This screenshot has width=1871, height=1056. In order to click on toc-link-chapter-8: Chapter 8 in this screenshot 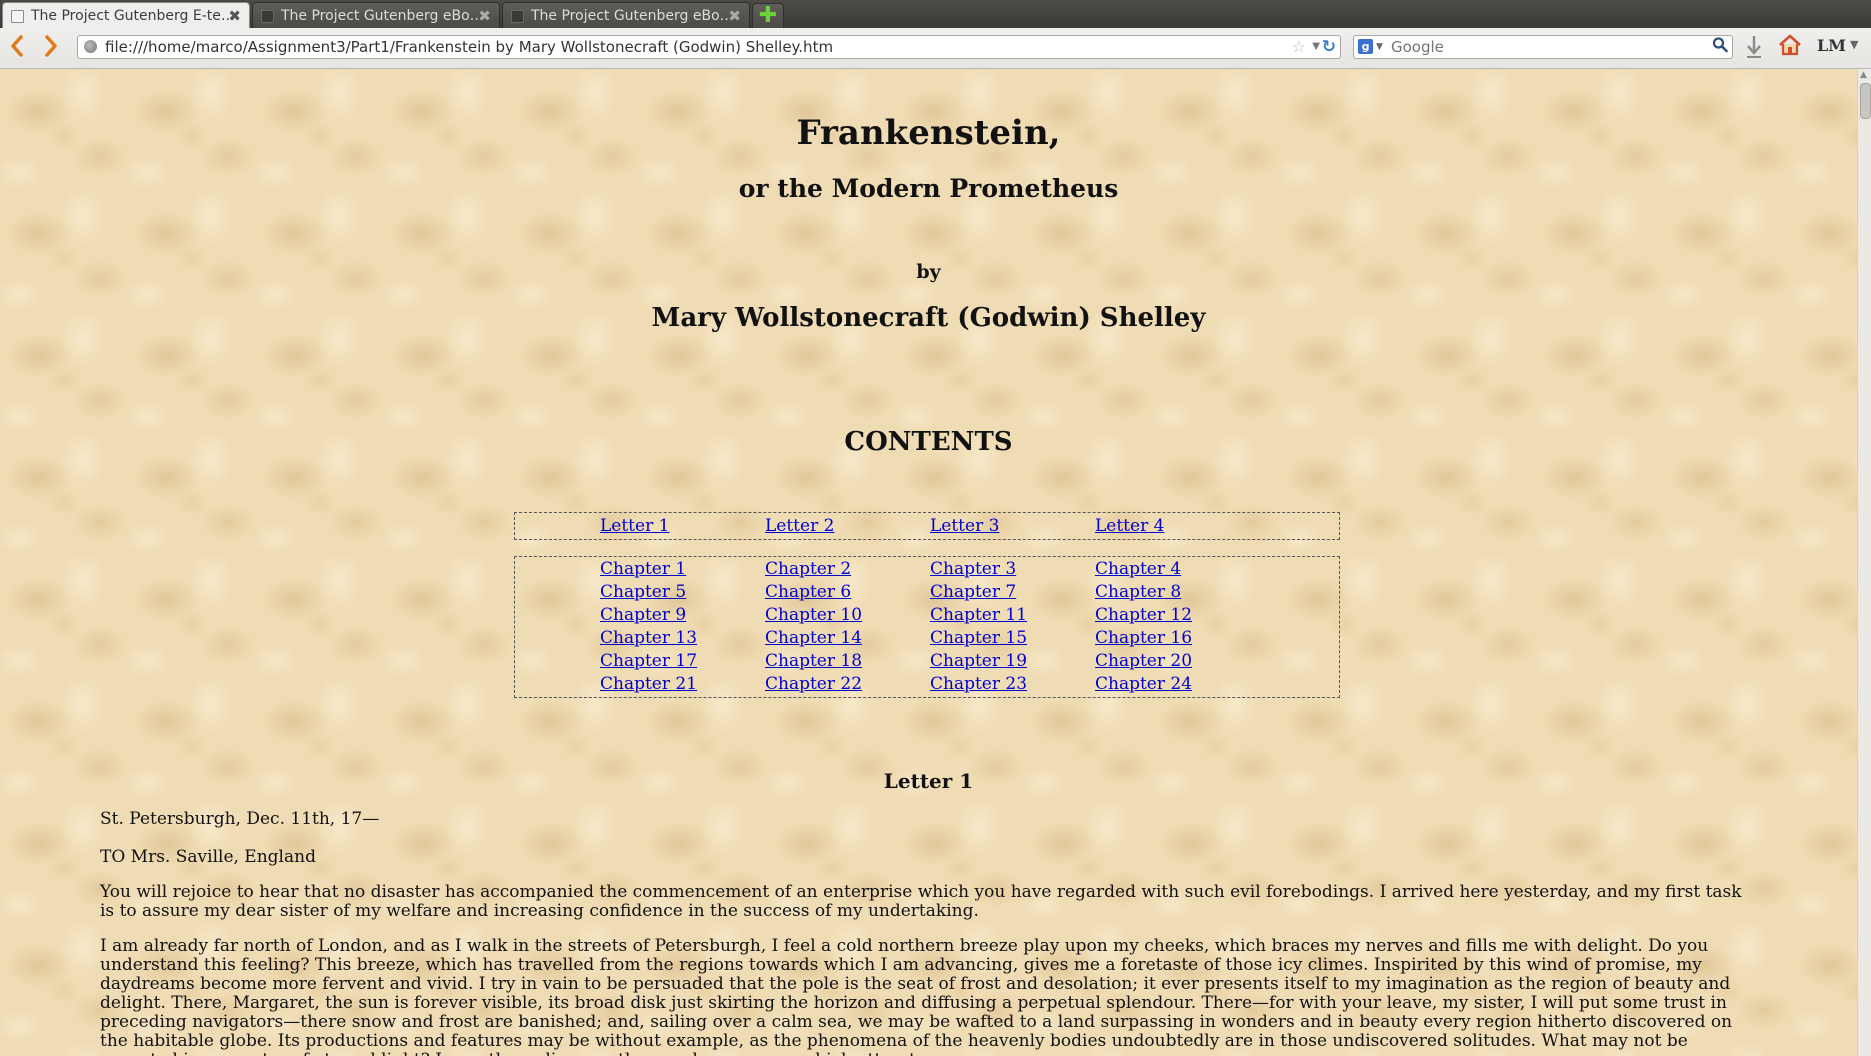, I will do `click(1138, 592)`.